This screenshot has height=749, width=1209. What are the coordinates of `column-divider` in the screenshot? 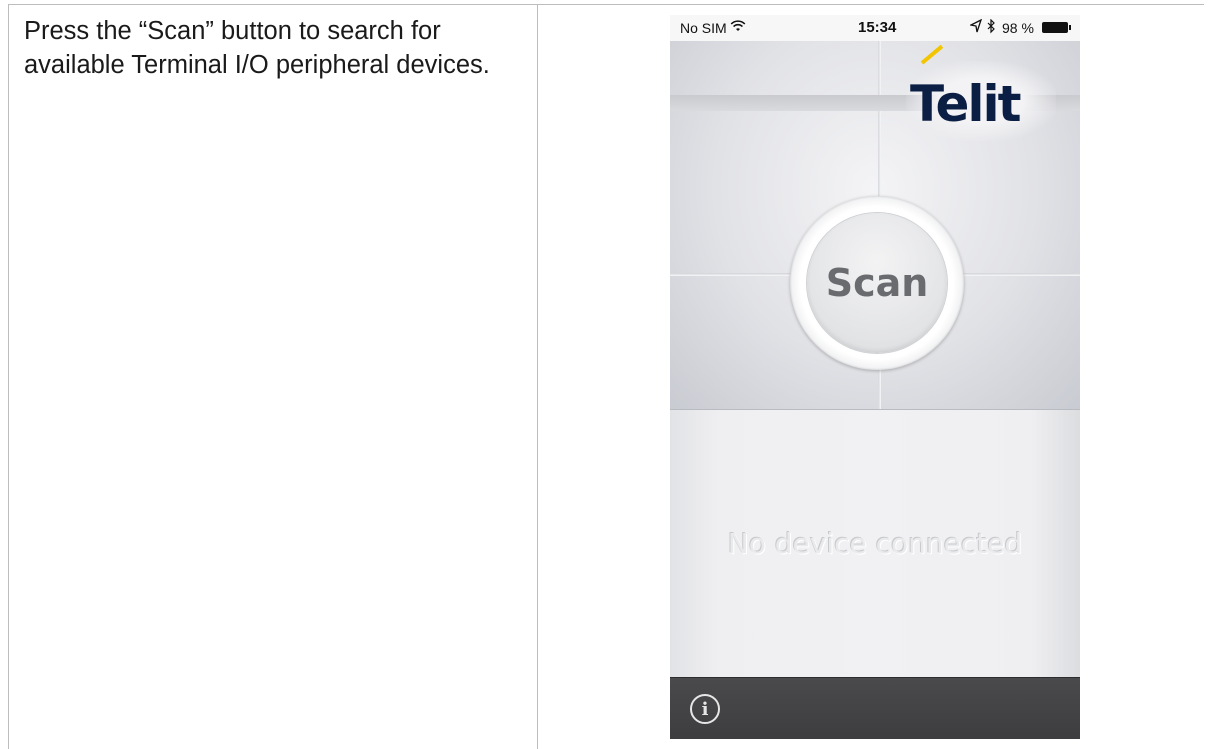 It's located at (537, 376).